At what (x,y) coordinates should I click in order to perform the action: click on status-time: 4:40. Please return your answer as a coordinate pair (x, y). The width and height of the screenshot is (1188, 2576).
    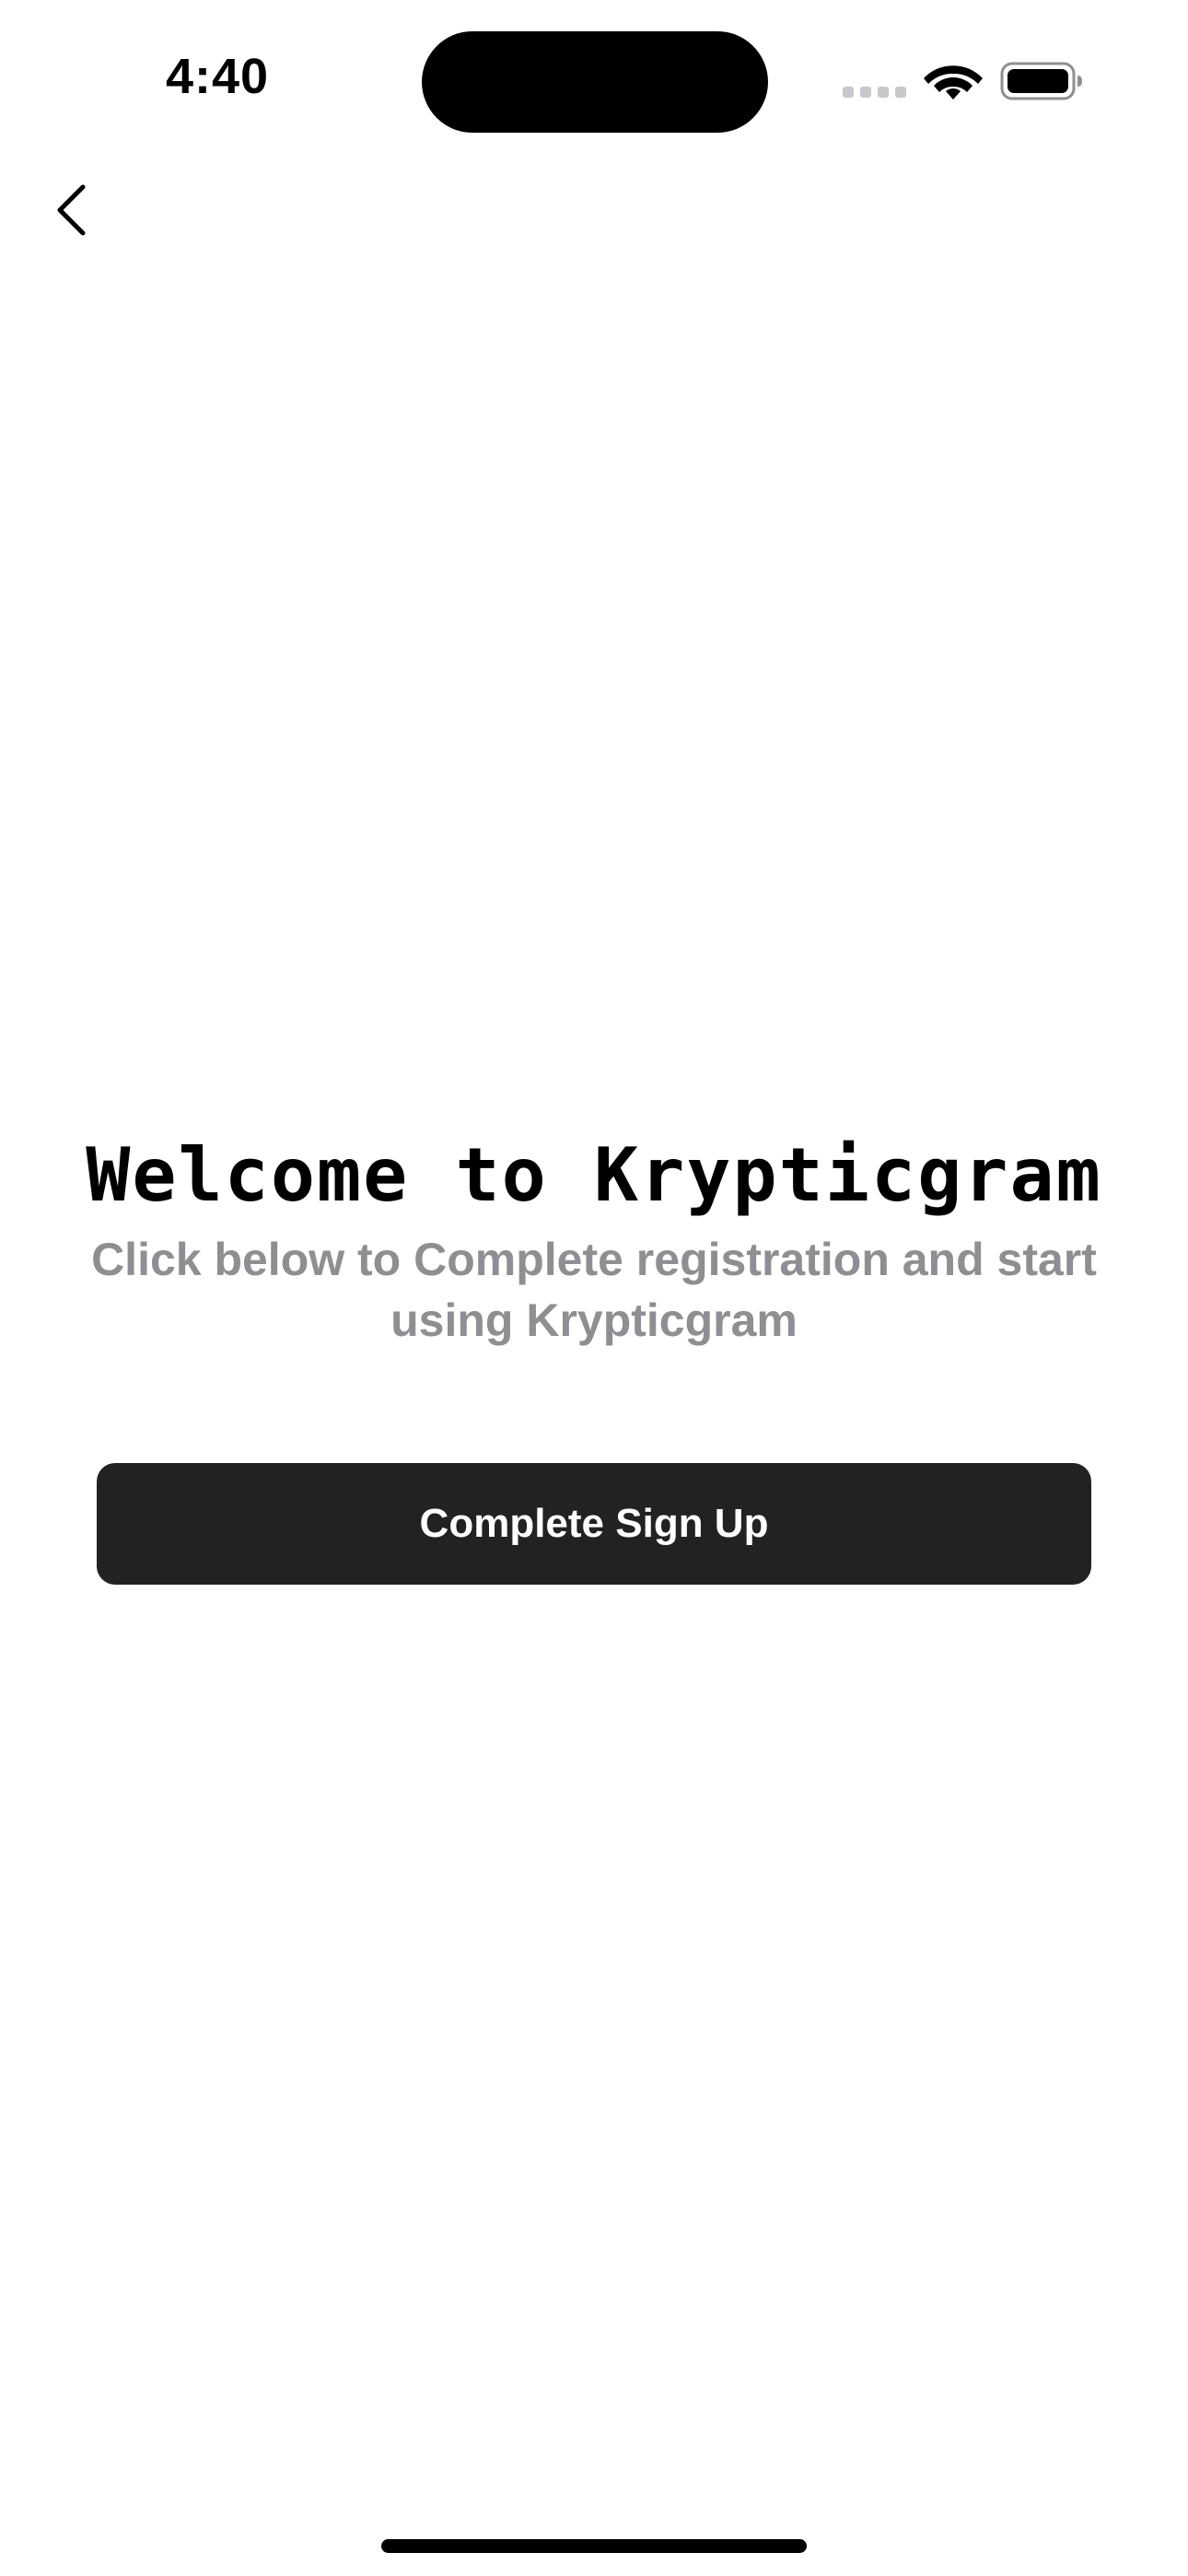
    Looking at the image, I should click on (218, 76).